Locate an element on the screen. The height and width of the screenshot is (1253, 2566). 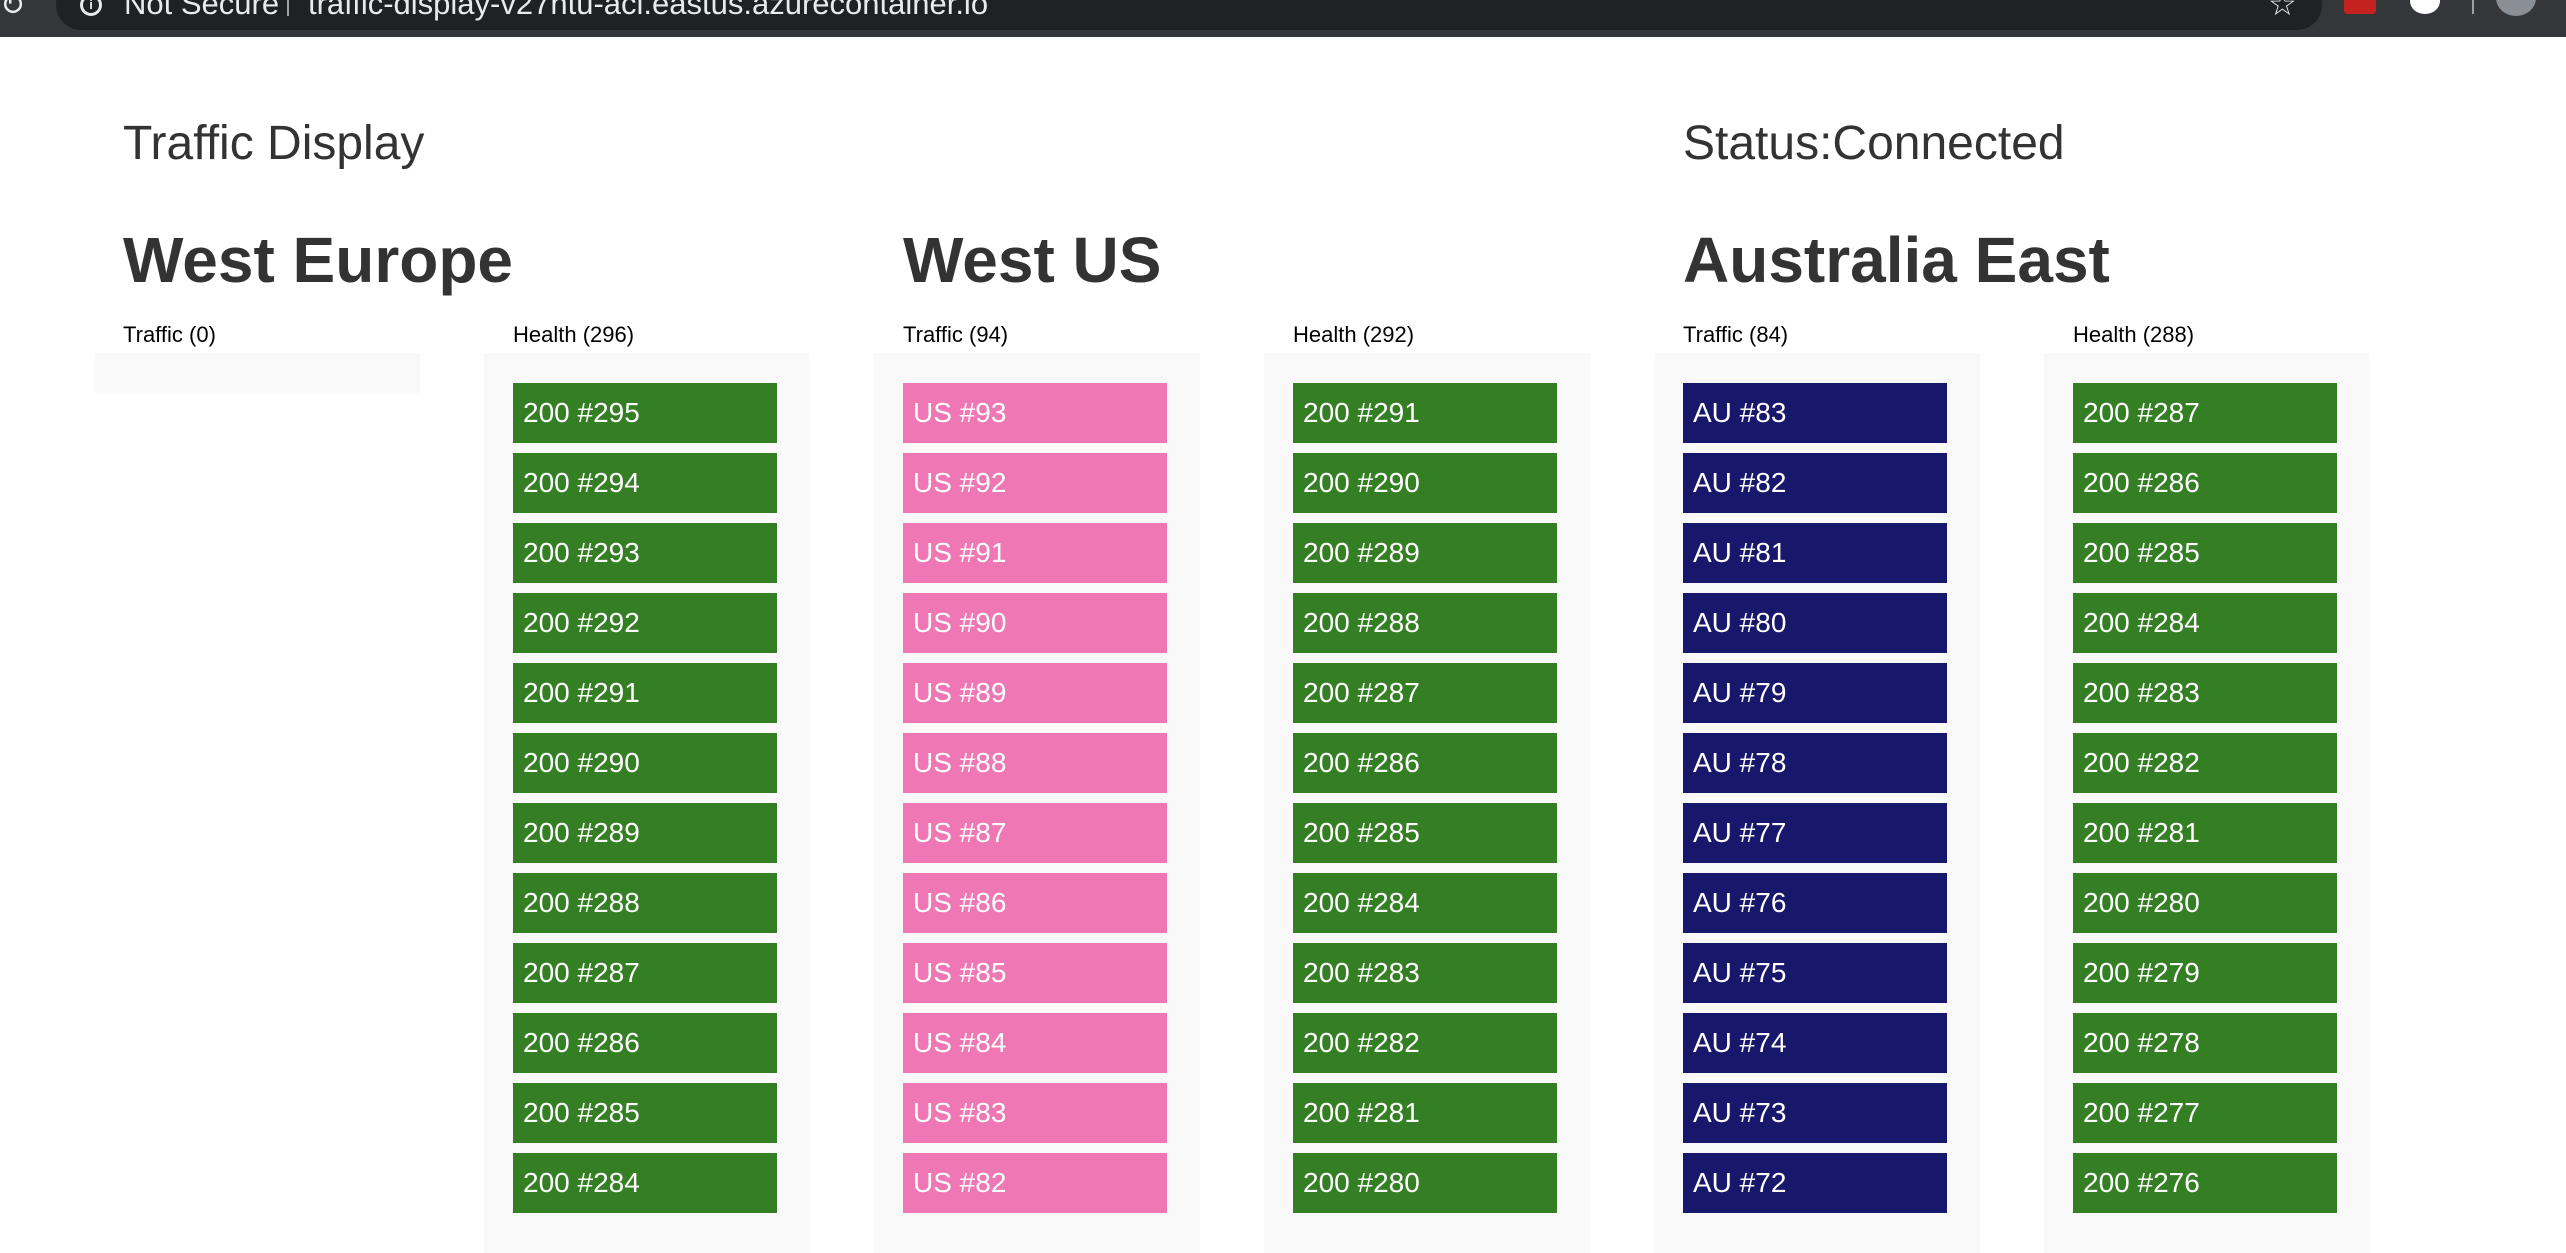
status-value: Connected is located at coordinates (1948, 143).